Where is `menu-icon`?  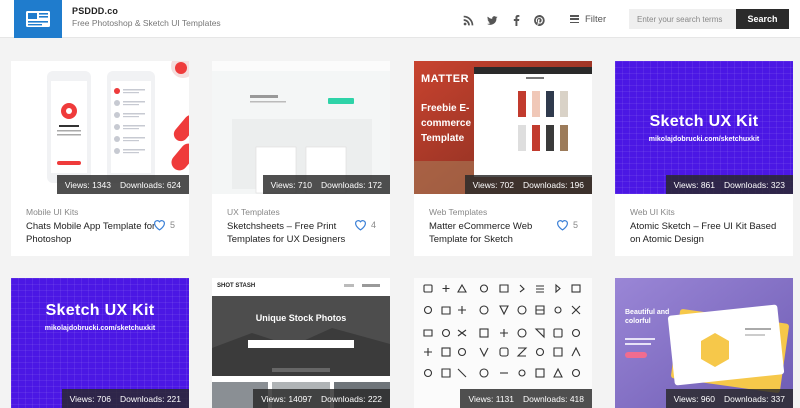 menu-icon is located at coordinates (574, 19).